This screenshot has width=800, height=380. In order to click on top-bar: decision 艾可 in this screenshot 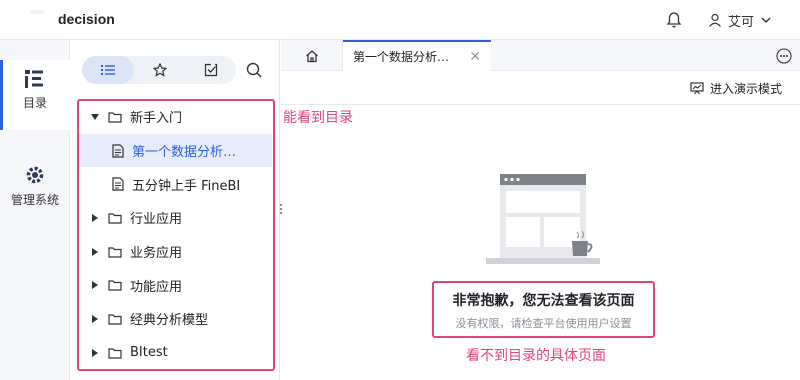, I will do `click(400, 20)`.